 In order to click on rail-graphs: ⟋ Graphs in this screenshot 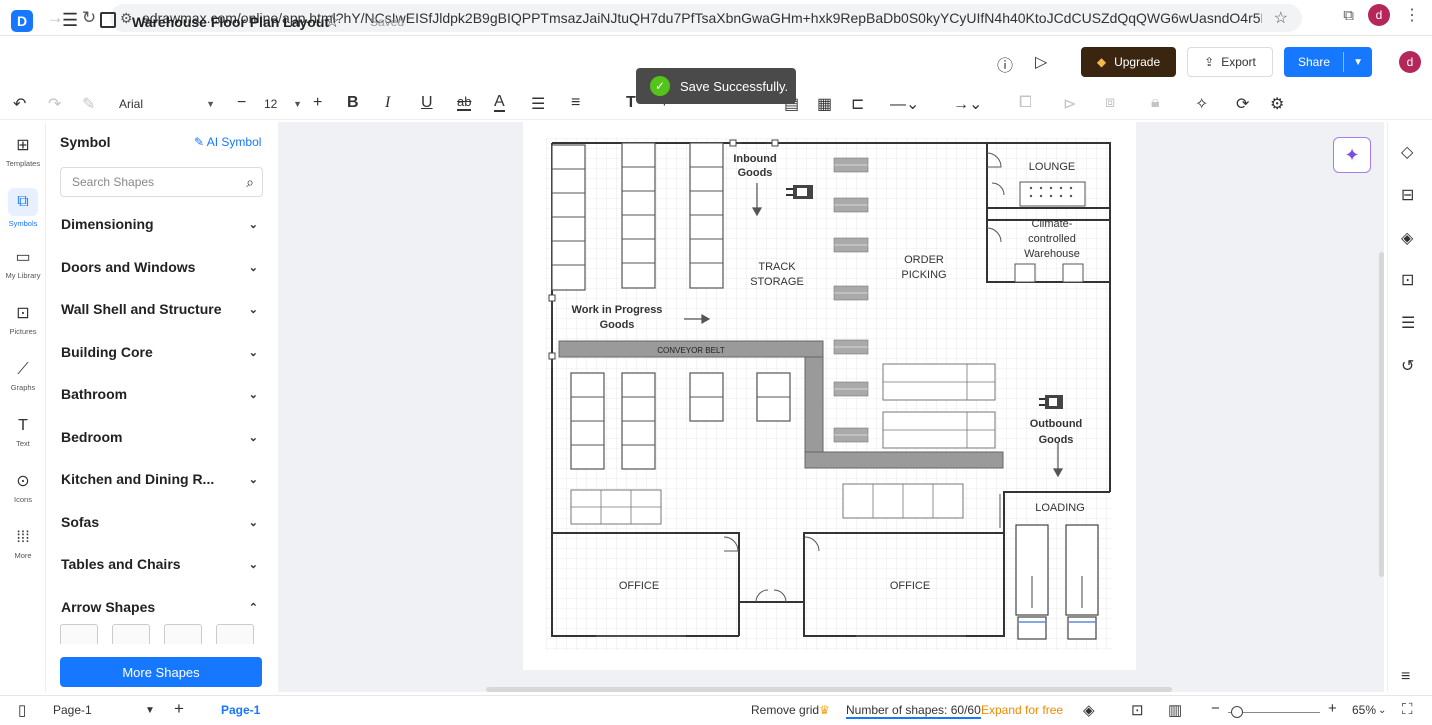, I will do `click(23, 376)`.